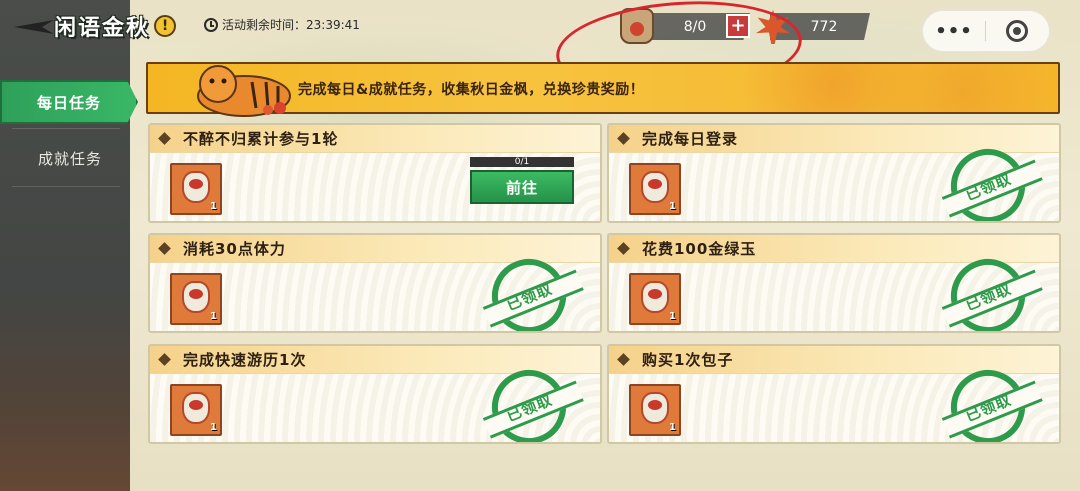  Describe the element at coordinates (954, 31) in the screenshot. I see `more-dots-icon: •••` at that location.